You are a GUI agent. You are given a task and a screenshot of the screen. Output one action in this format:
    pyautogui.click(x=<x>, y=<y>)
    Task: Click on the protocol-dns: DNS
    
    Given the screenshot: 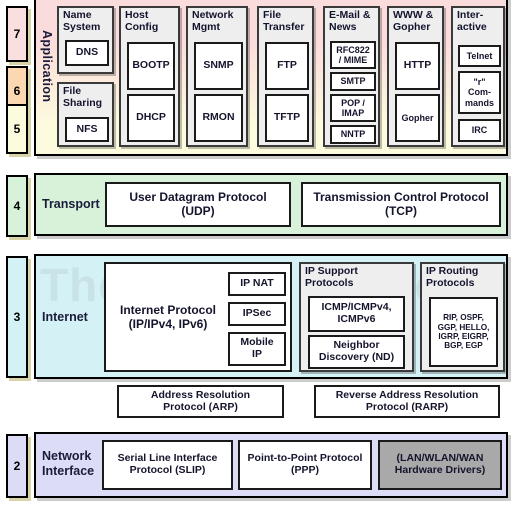 What is the action you would take?
    pyautogui.click(x=87, y=53)
    